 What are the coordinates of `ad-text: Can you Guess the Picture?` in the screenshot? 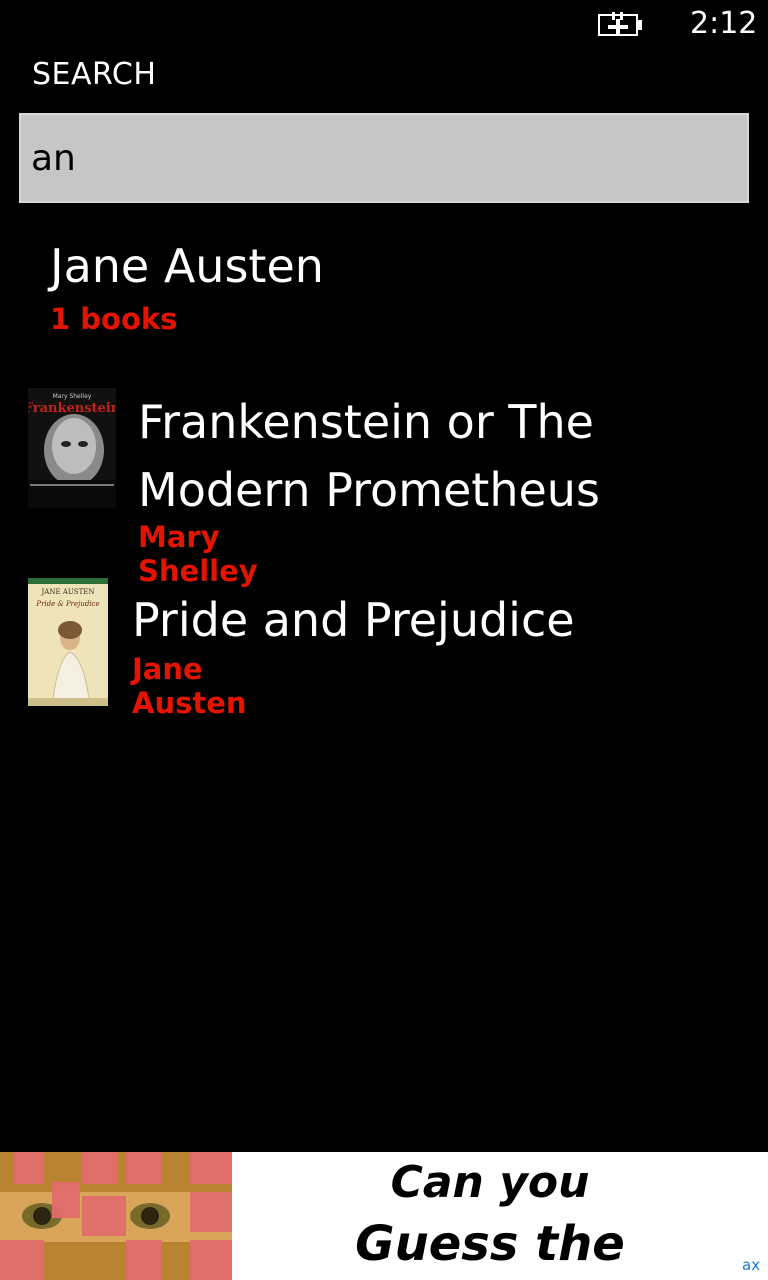 It's located at (490, 1216).